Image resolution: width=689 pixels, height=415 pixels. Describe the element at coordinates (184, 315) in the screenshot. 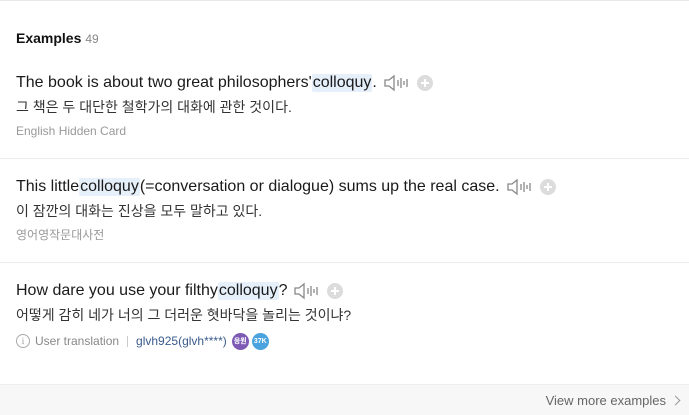

I see `example-translation: 어떻게 감히 네가 너의 그 더러운 혓바닥을 놀리는 것이냐?` at that location.